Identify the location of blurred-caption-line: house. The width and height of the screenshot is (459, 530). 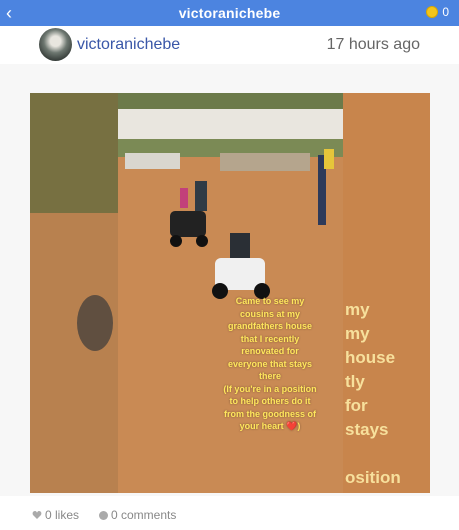
(370, 357).